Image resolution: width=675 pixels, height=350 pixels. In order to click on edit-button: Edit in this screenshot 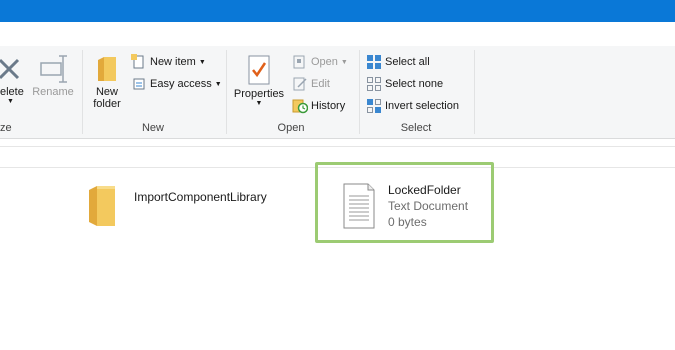, I will do `click(311, 84)`.